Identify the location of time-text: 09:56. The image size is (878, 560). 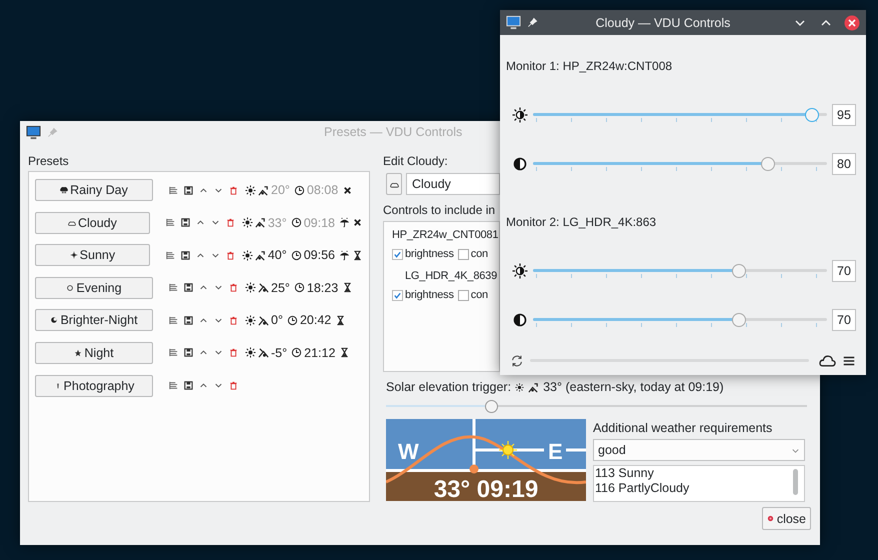
(319, 255).